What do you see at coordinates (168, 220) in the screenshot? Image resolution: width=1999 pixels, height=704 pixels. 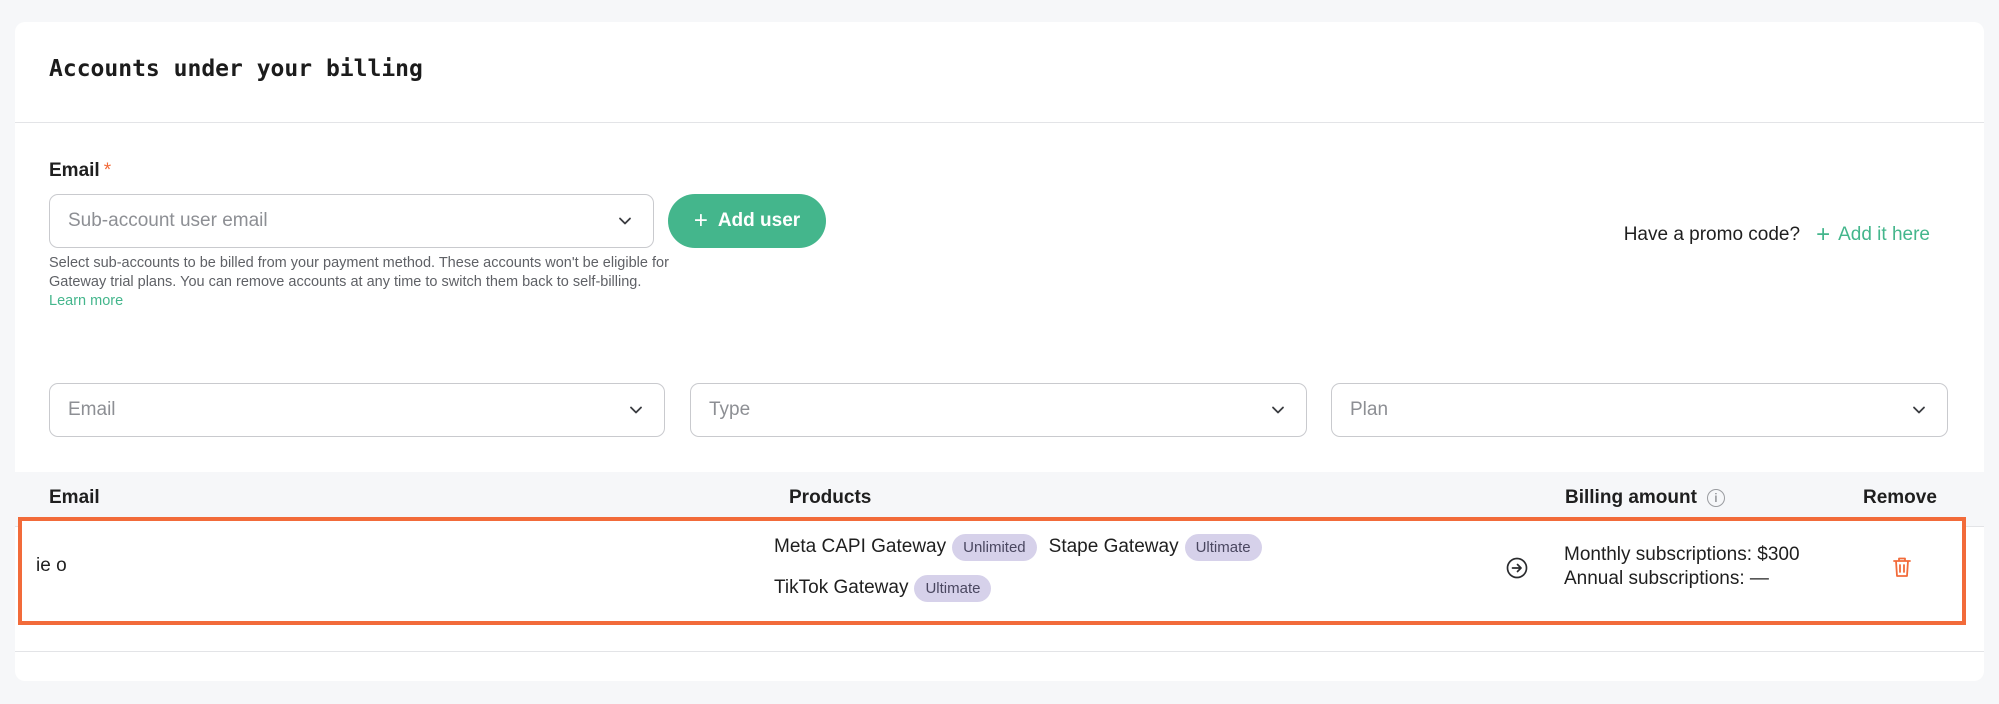 I see `sub-account-email-placeholder: Sub-account user email` at bounding box center [168, 220].